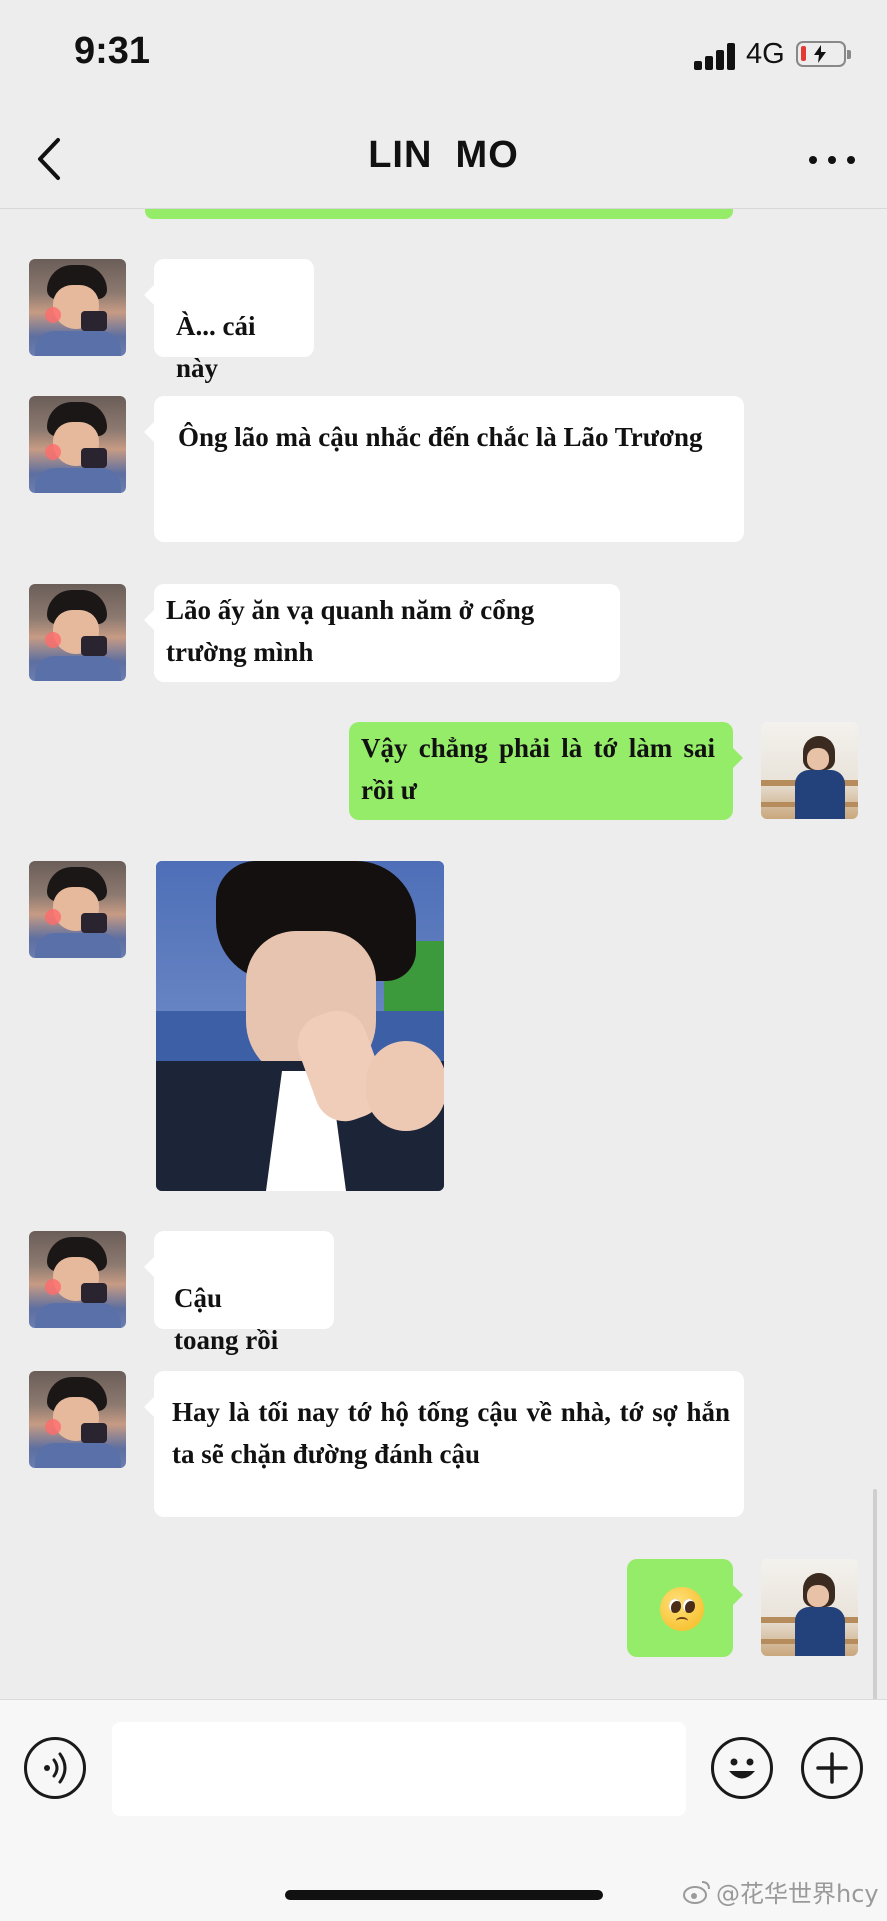 This screenshot has width=887, height=1921. What do you see at coordinates (112, 51) in the screenshot?
I see `status-time: 9:31` at bounding box center [112, 51].